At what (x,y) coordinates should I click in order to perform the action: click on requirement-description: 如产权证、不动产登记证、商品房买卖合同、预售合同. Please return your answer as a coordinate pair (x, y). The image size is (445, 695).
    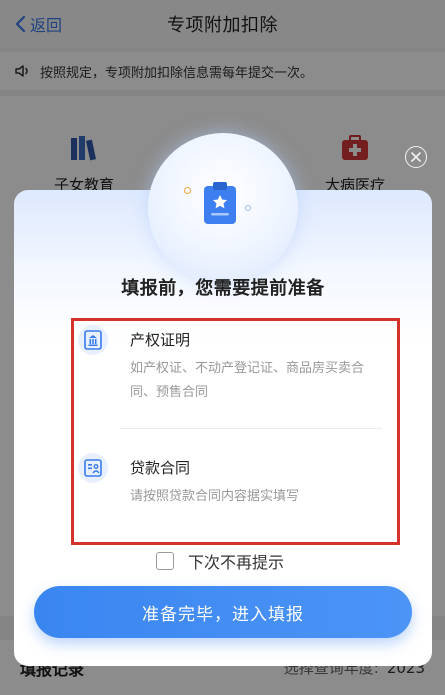
    Looking at the image, I should click on (247, 380).